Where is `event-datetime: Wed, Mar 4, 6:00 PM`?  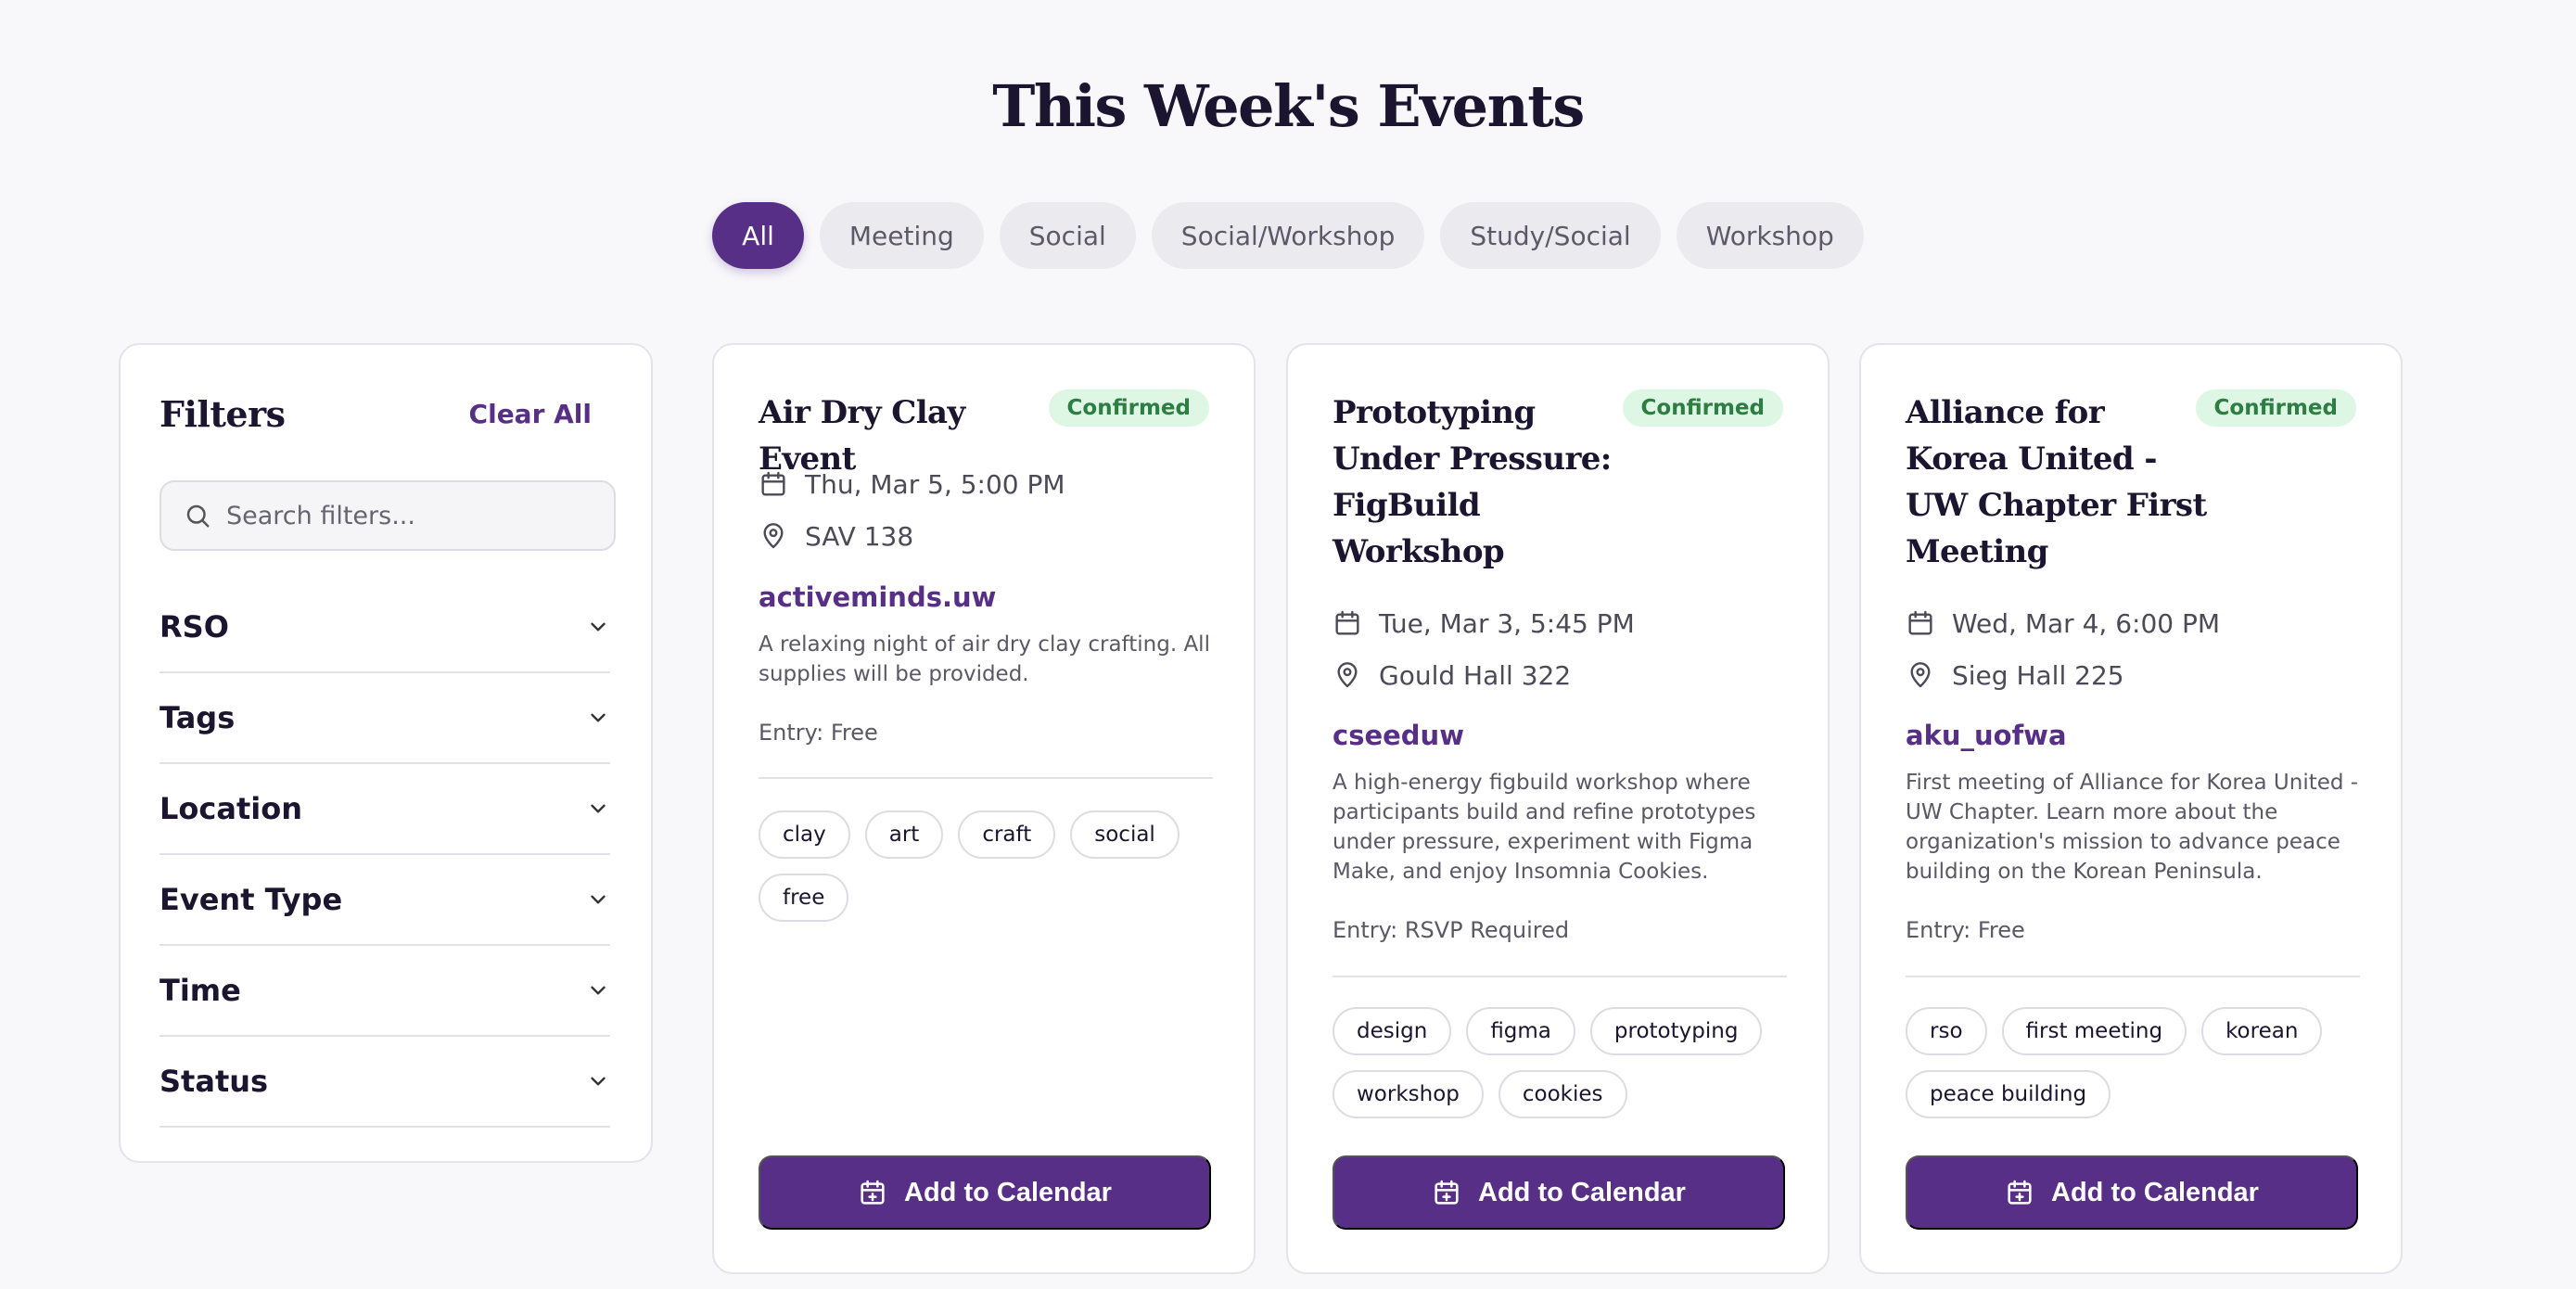 event-datetime: Wed, Mar 4, 6:00 PM is located at coordinates (2128, 623).